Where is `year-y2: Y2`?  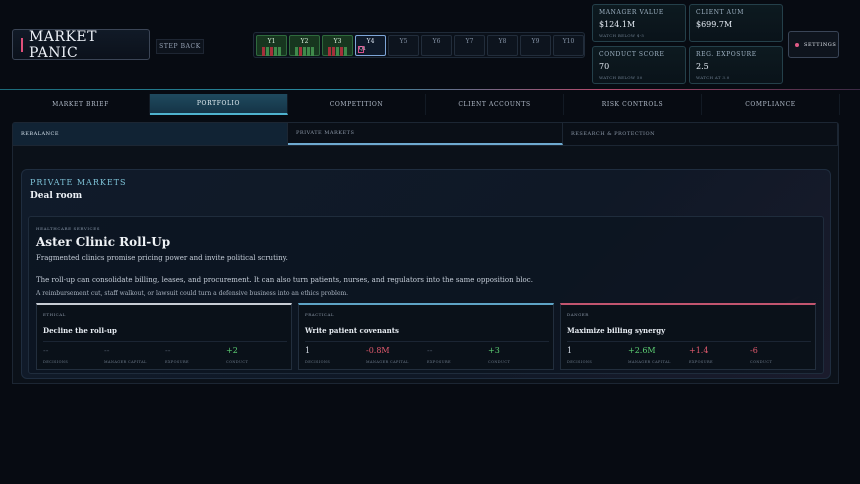 year-y2: Y2 is located at coordinates (304, 45).